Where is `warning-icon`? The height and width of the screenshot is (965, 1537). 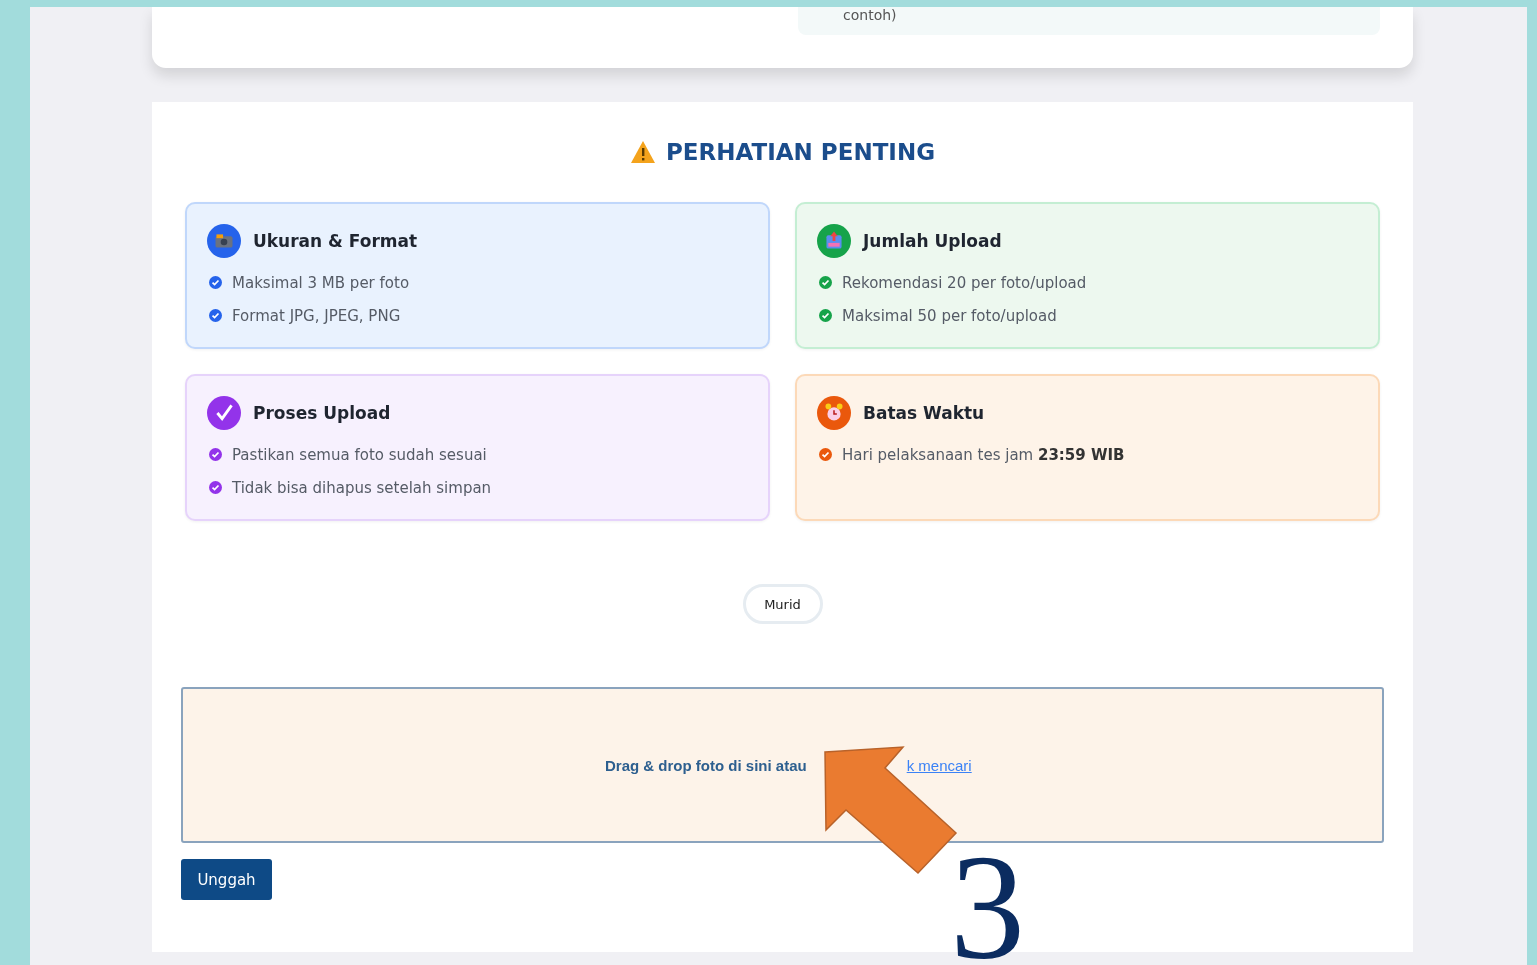 warning-icon is located at coordinates (642, 152).